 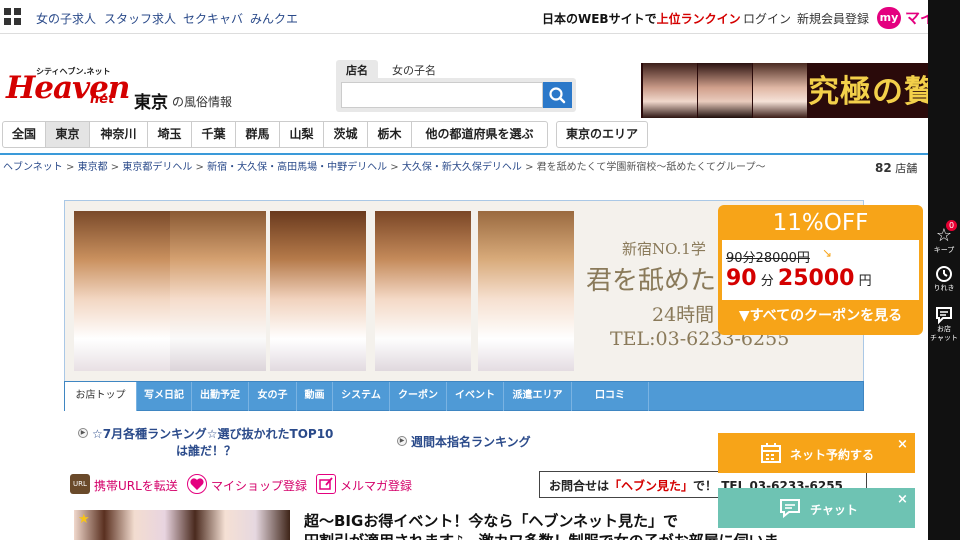 I want to click on pref-all: 全国, so click(x=24, y=134).